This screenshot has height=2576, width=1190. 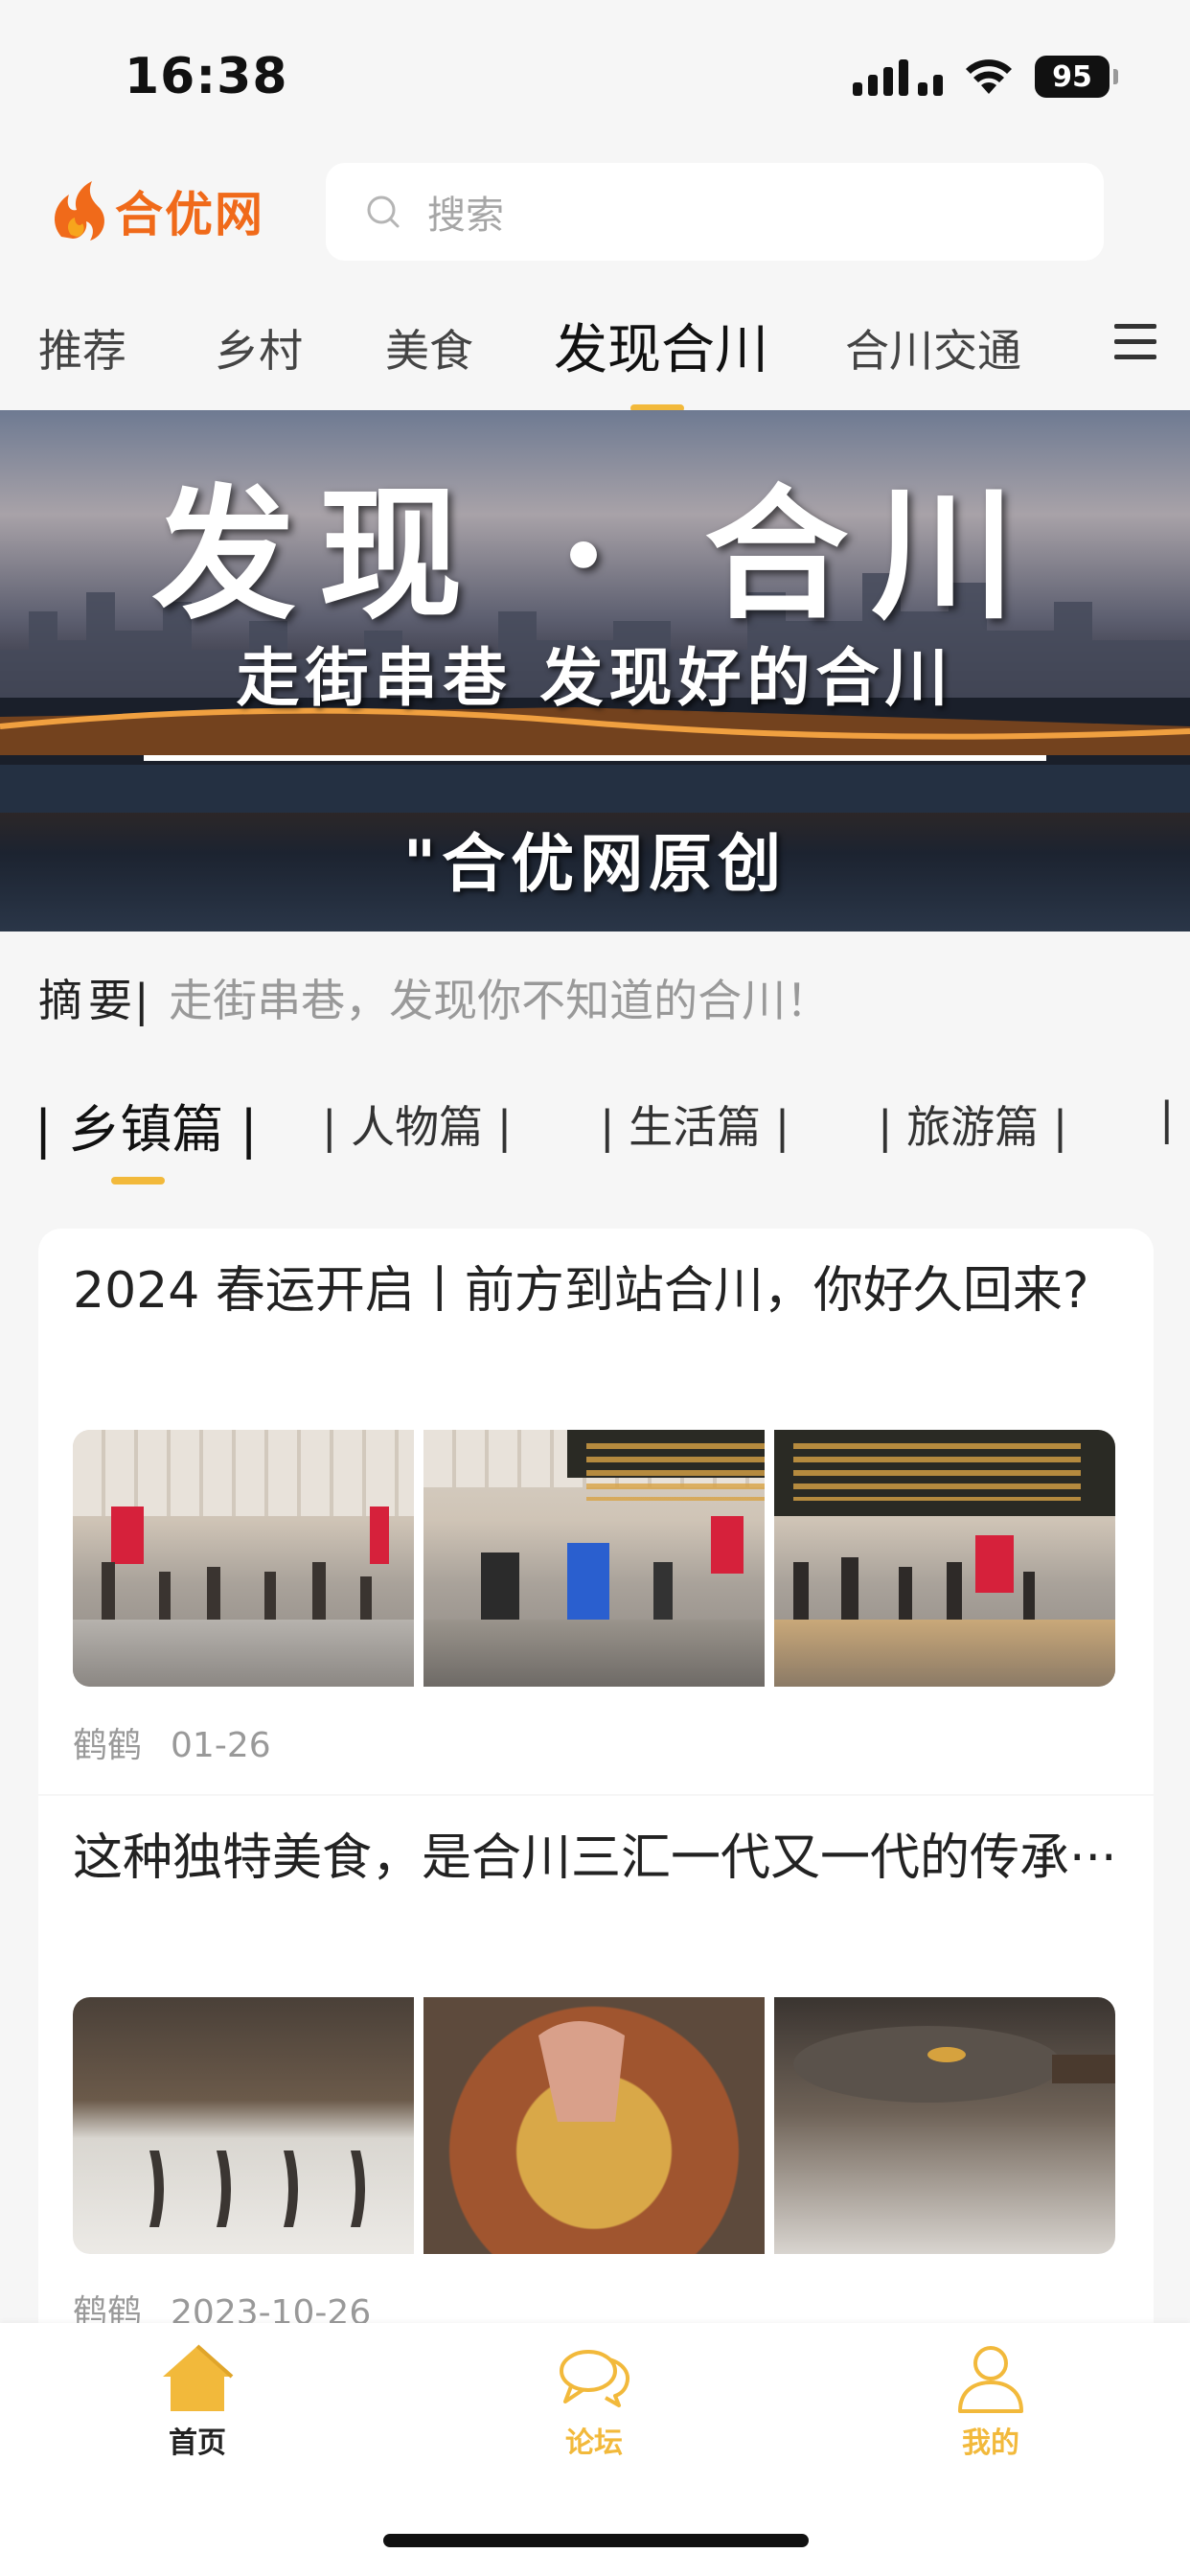 I want to click on active-section-indicator, so click(x=138, y=1180).